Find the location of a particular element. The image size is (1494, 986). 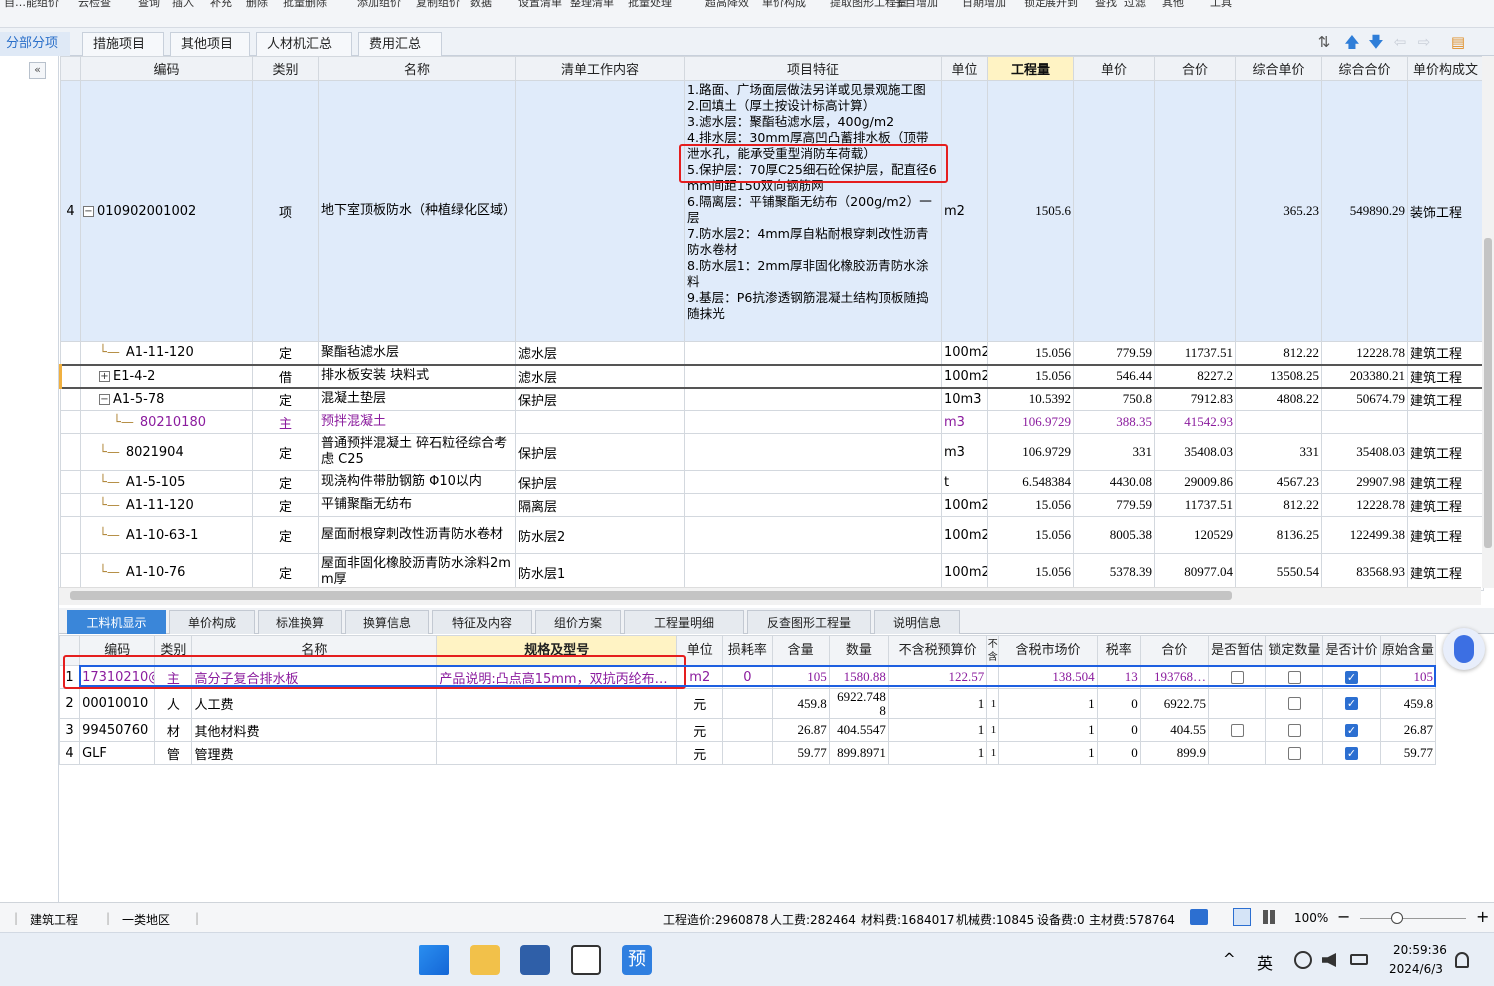

total-cell: 11737.51 is located at coordinates (1195, 505).